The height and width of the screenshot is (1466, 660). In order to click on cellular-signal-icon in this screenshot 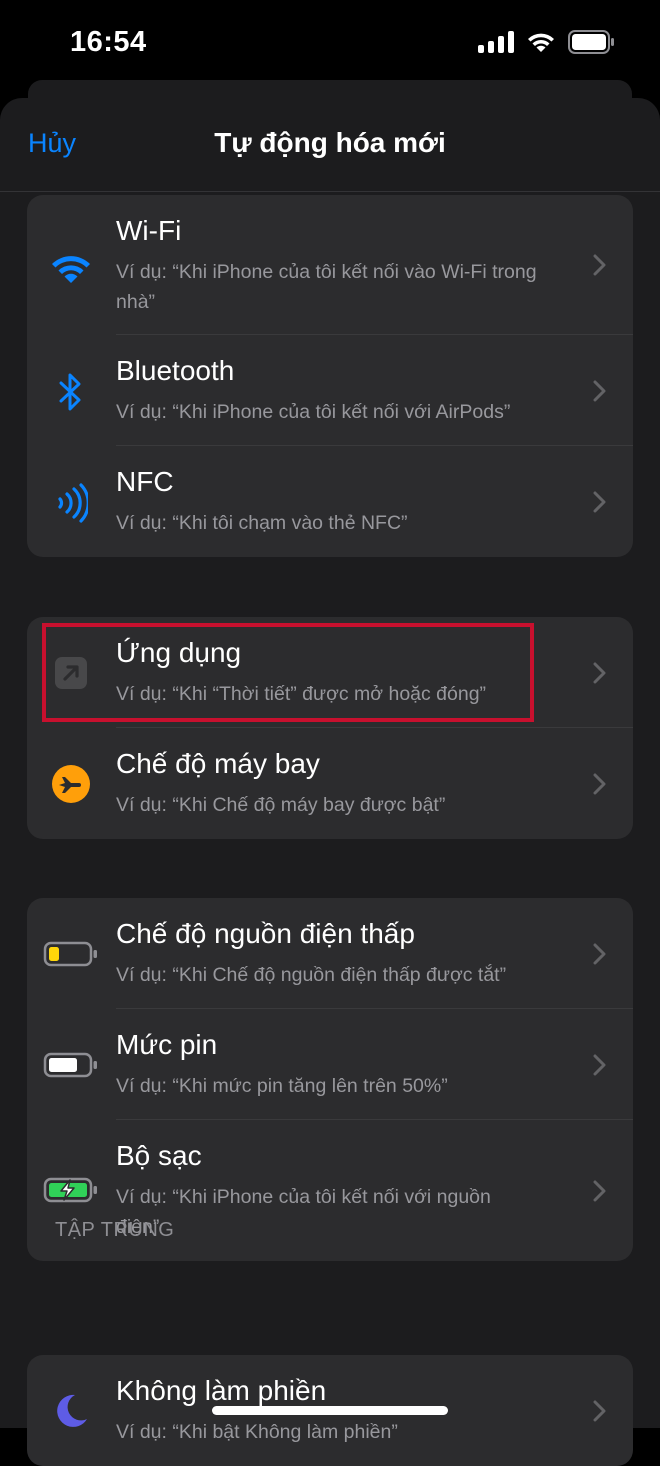, I will do `click(496, 42)`.